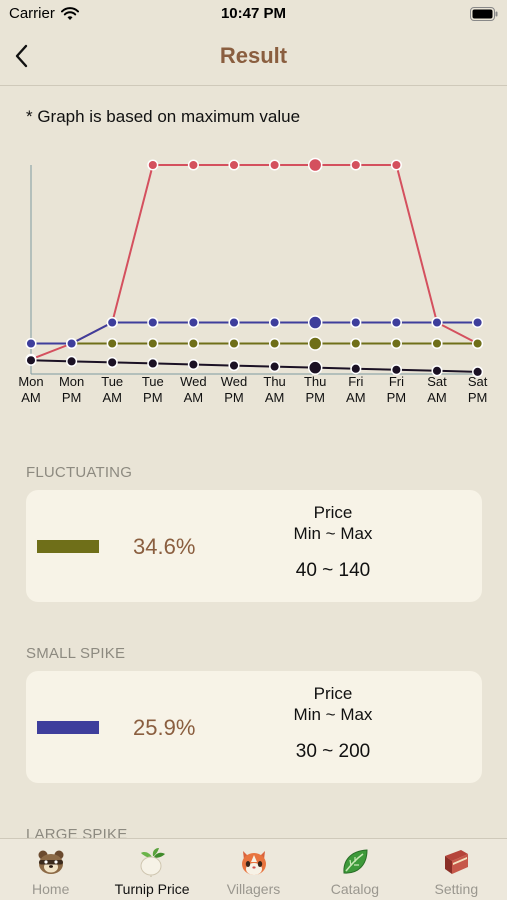 The width and height of the screenshot is (507, 900). What do you see at coordinates (77, 832) in the screenshot?
I see `section-label-large-spike: LARGE SPIKE` at bounding box center [77, 832].